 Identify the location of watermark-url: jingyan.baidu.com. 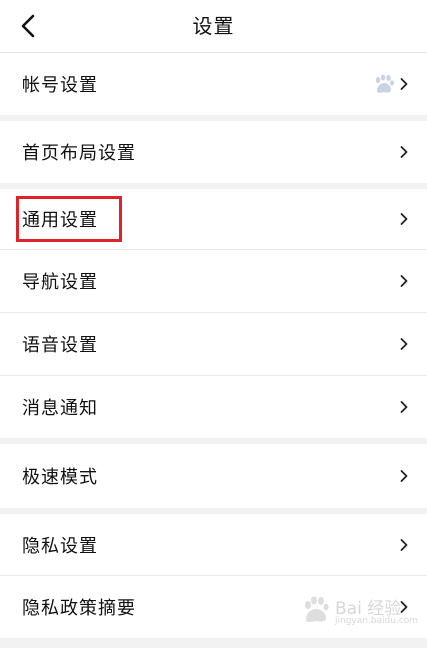
(377, 621).